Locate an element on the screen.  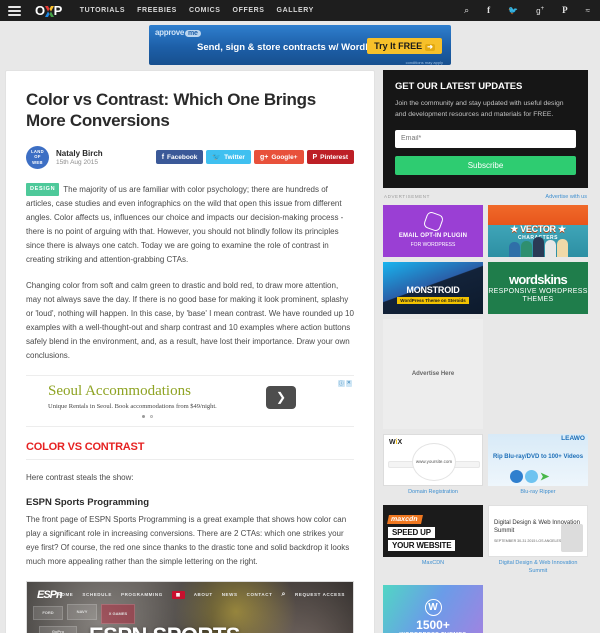
logo-x-icon is located at coordinates (49, 11).